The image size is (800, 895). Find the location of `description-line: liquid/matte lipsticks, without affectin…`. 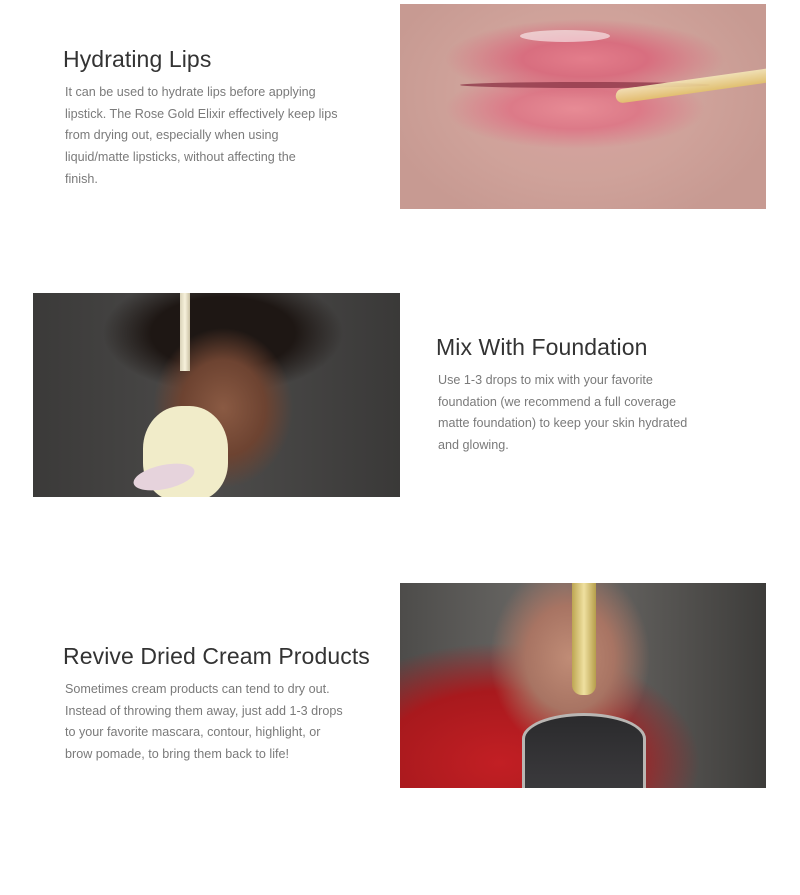

description-line: liquid/matte lipsticks, without affectin… is located at coordinates (180, 157).